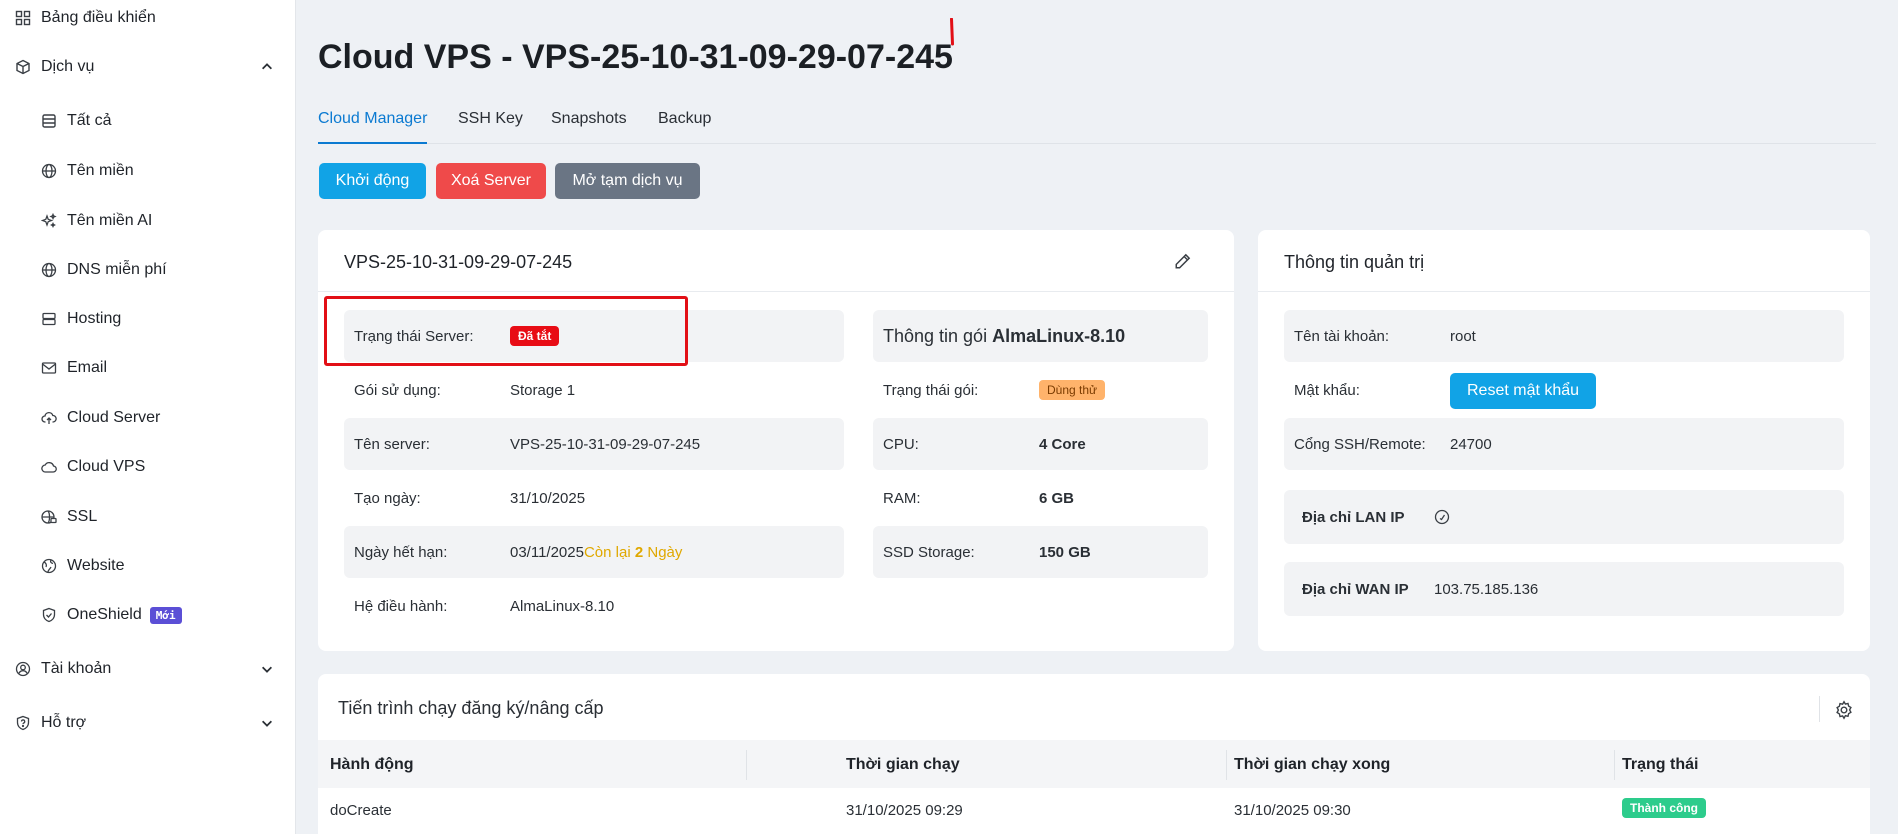  What do you see at coordinates (267, 67) in the screenshot?
I see `chevron-up-icon` at bounding box center [267, 67].